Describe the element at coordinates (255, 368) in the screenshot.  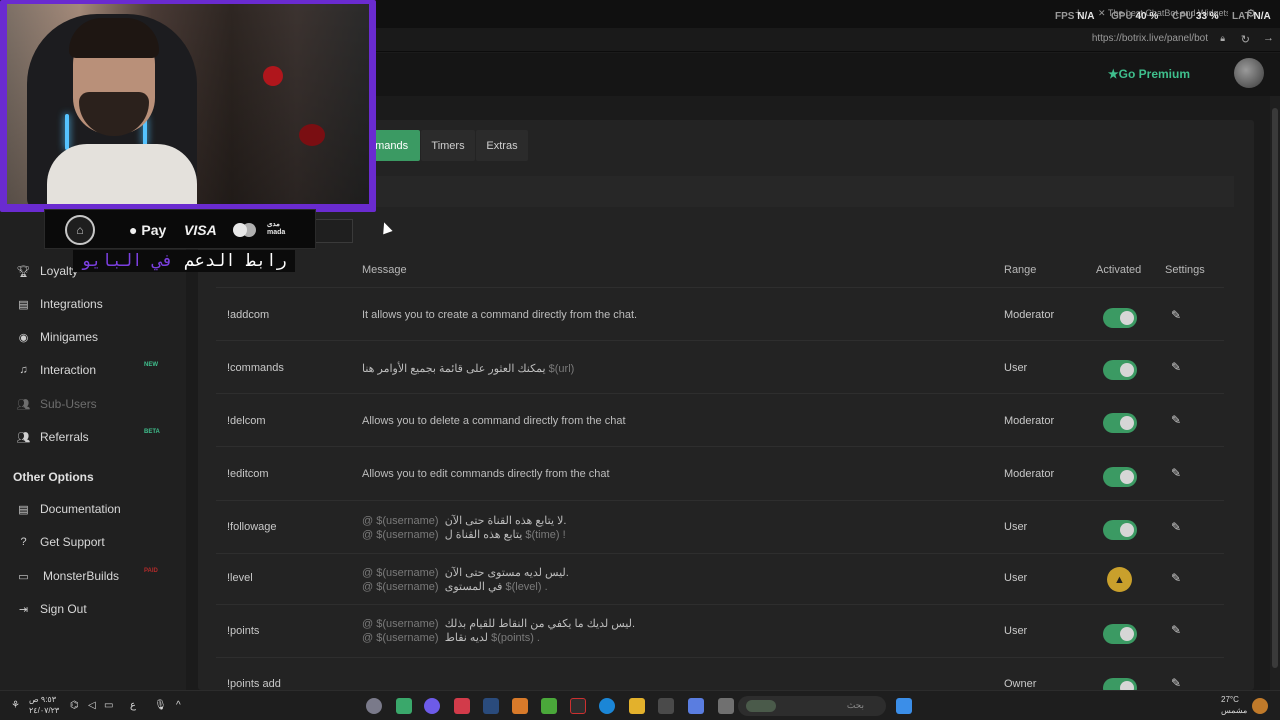
I see `command-name: !commands` at that location.